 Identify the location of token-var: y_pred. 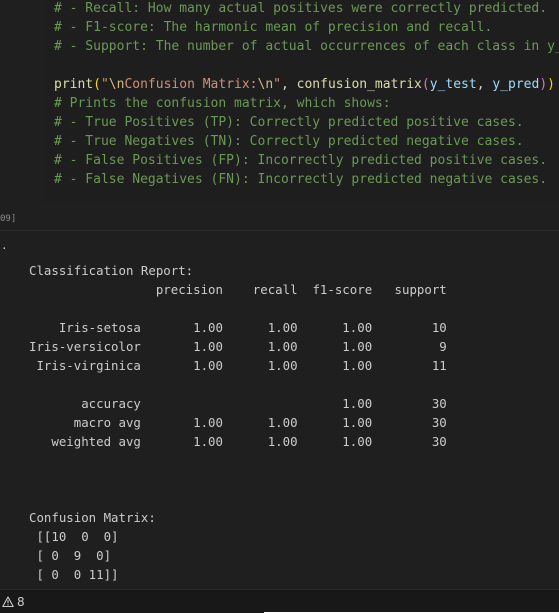
(516, 84).